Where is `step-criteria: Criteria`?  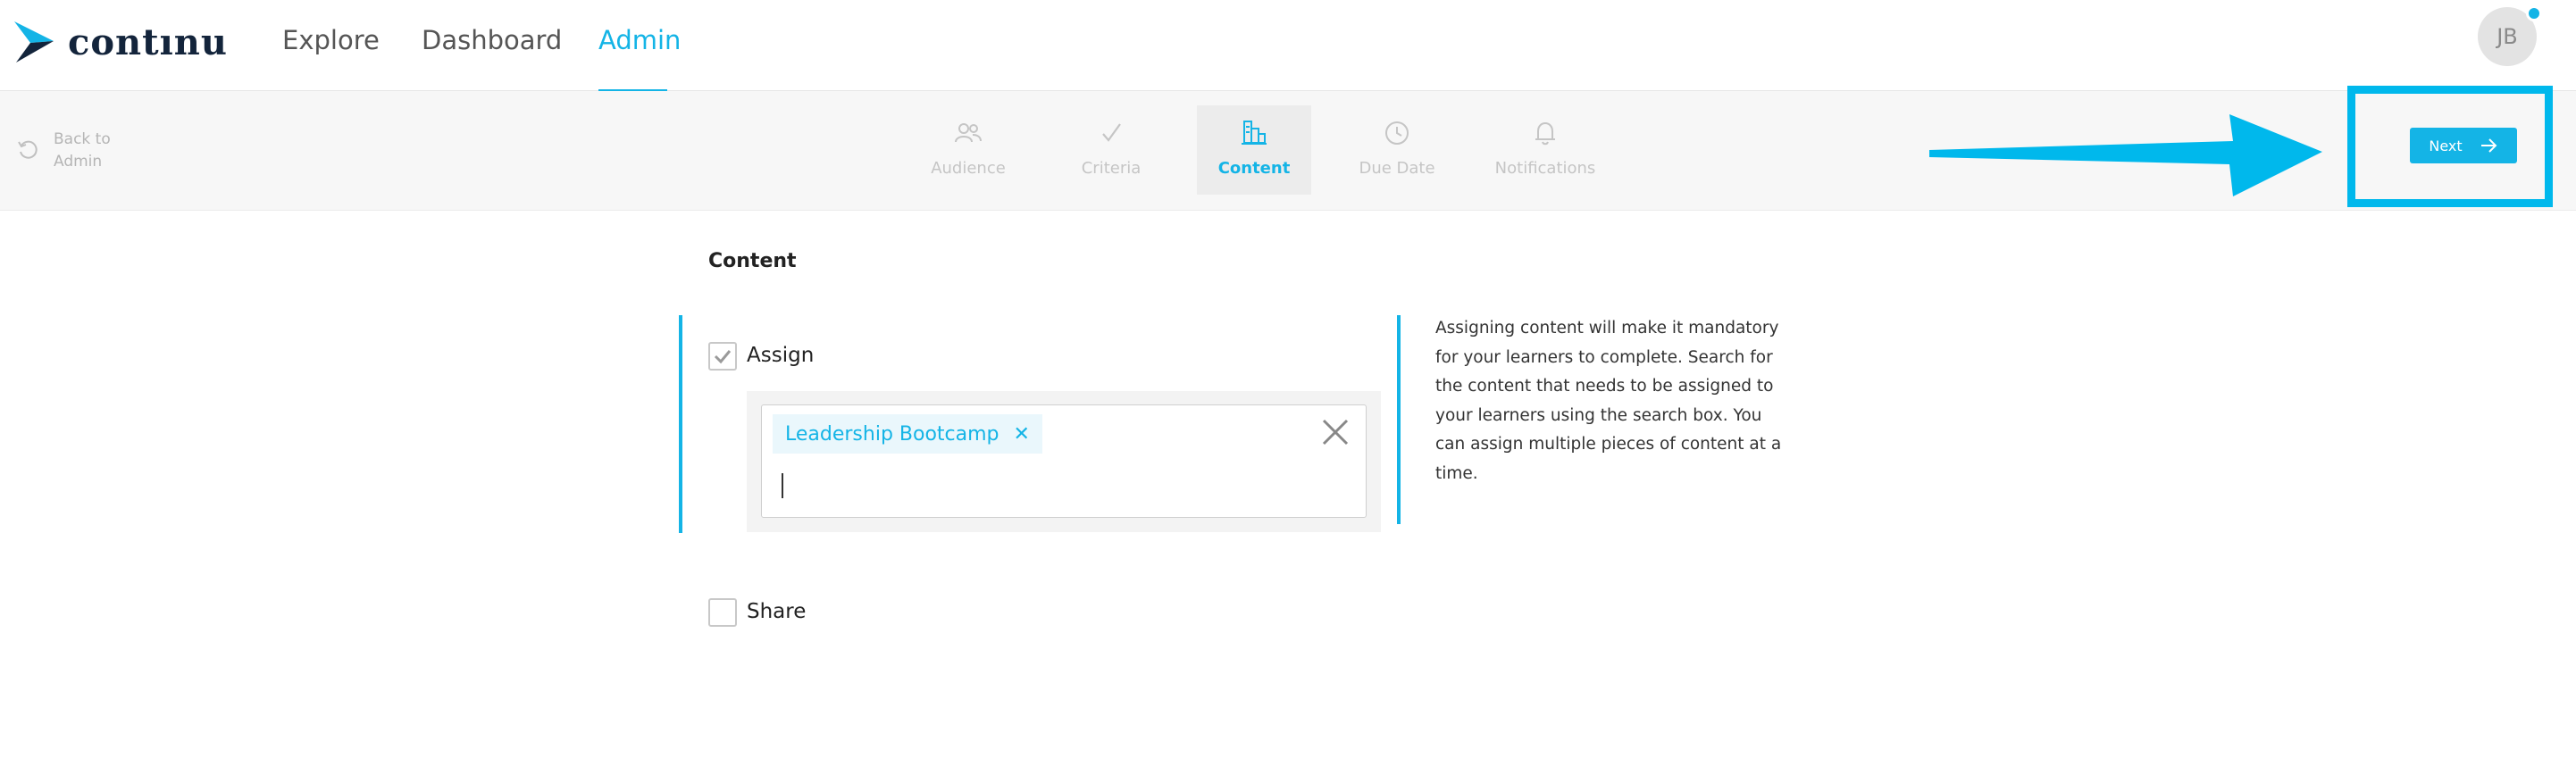 step-criteria: Criteria is located at coordinates (1111, 150).